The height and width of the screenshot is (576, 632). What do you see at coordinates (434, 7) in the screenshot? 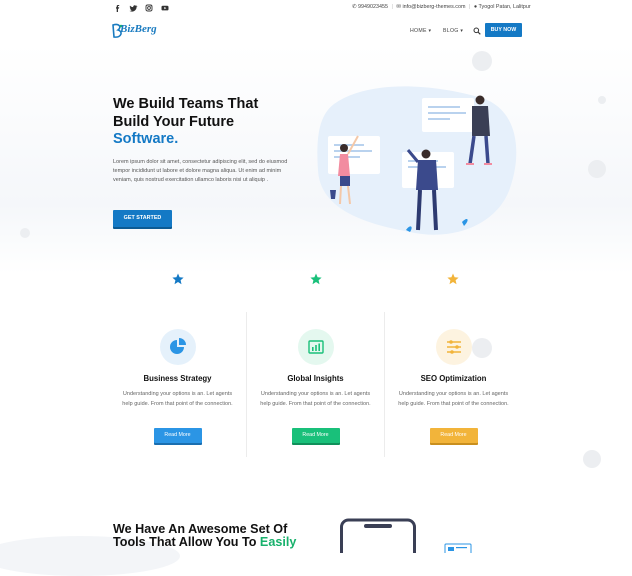
I see `email-address: info@bizberg-themes.com` at bounding box center [434, 7].